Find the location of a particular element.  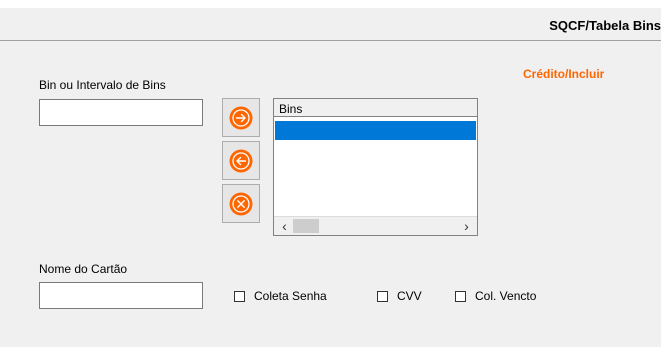

card-name-label: Nome do Cartão is located at coordinates (83, 269).